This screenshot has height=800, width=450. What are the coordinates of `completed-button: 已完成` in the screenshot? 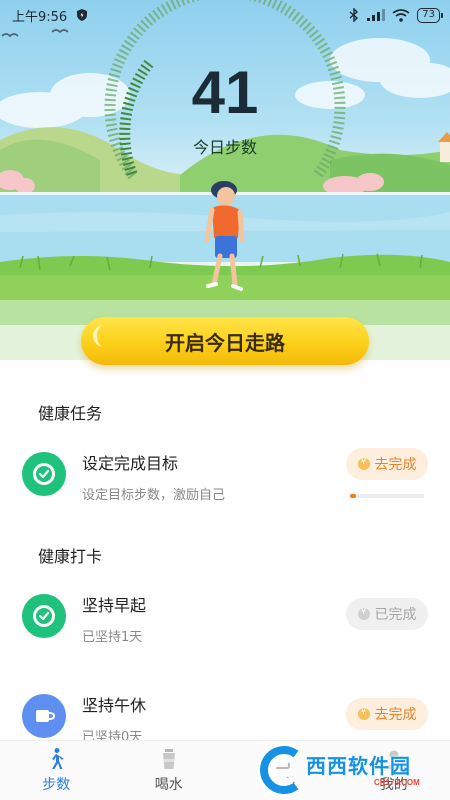 It's located at (387, 614).